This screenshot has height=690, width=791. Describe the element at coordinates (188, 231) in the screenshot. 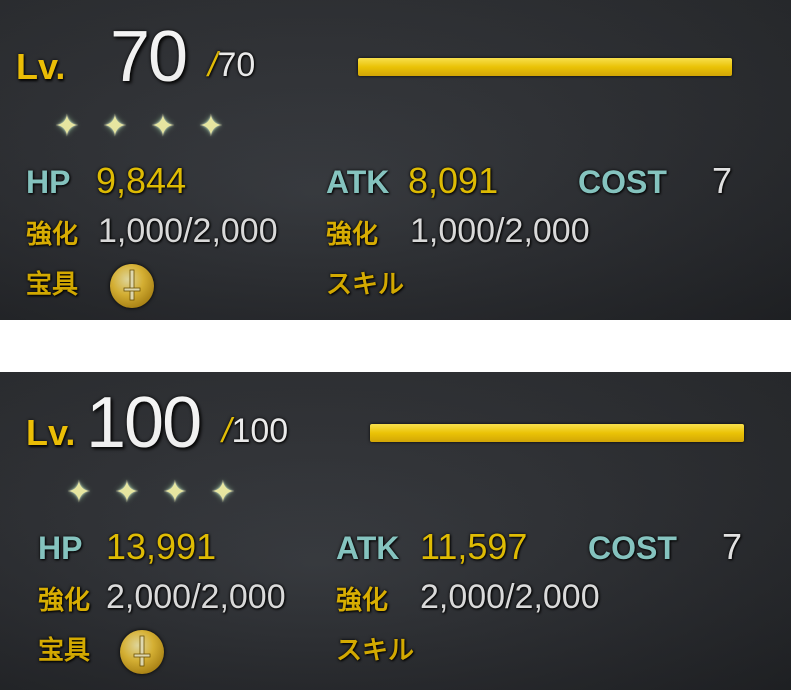

I see `hp-fou-value: 1,000/2,000` at that location.